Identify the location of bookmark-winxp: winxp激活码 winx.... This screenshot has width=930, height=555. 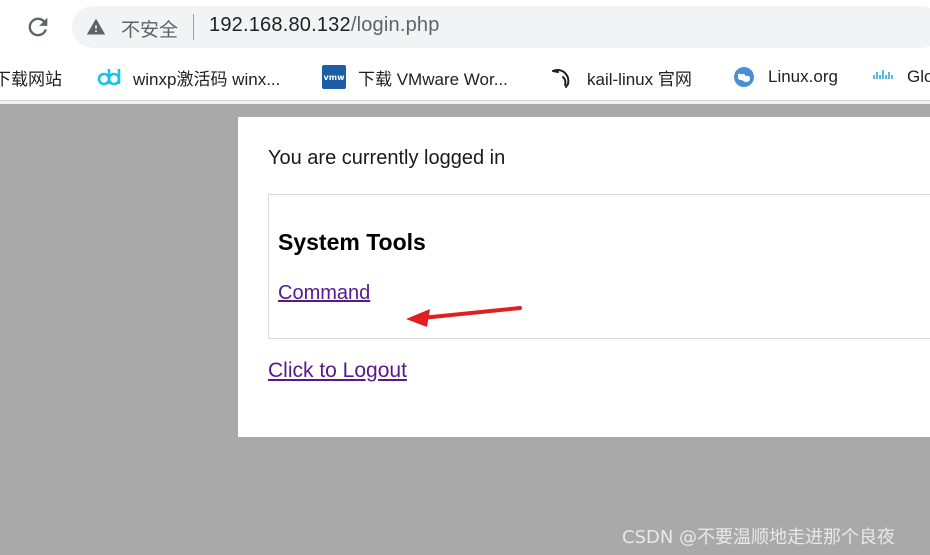
(188, 77).